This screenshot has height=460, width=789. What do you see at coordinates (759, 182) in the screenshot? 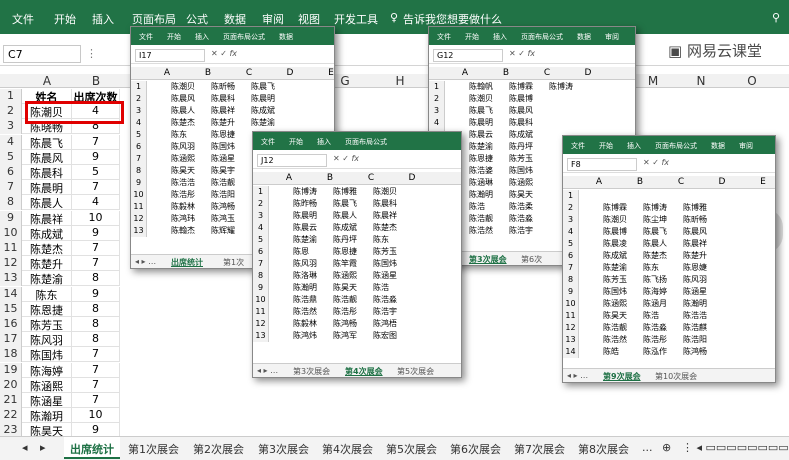
I see `window-col-header: E` at bounding box center [759, 182].